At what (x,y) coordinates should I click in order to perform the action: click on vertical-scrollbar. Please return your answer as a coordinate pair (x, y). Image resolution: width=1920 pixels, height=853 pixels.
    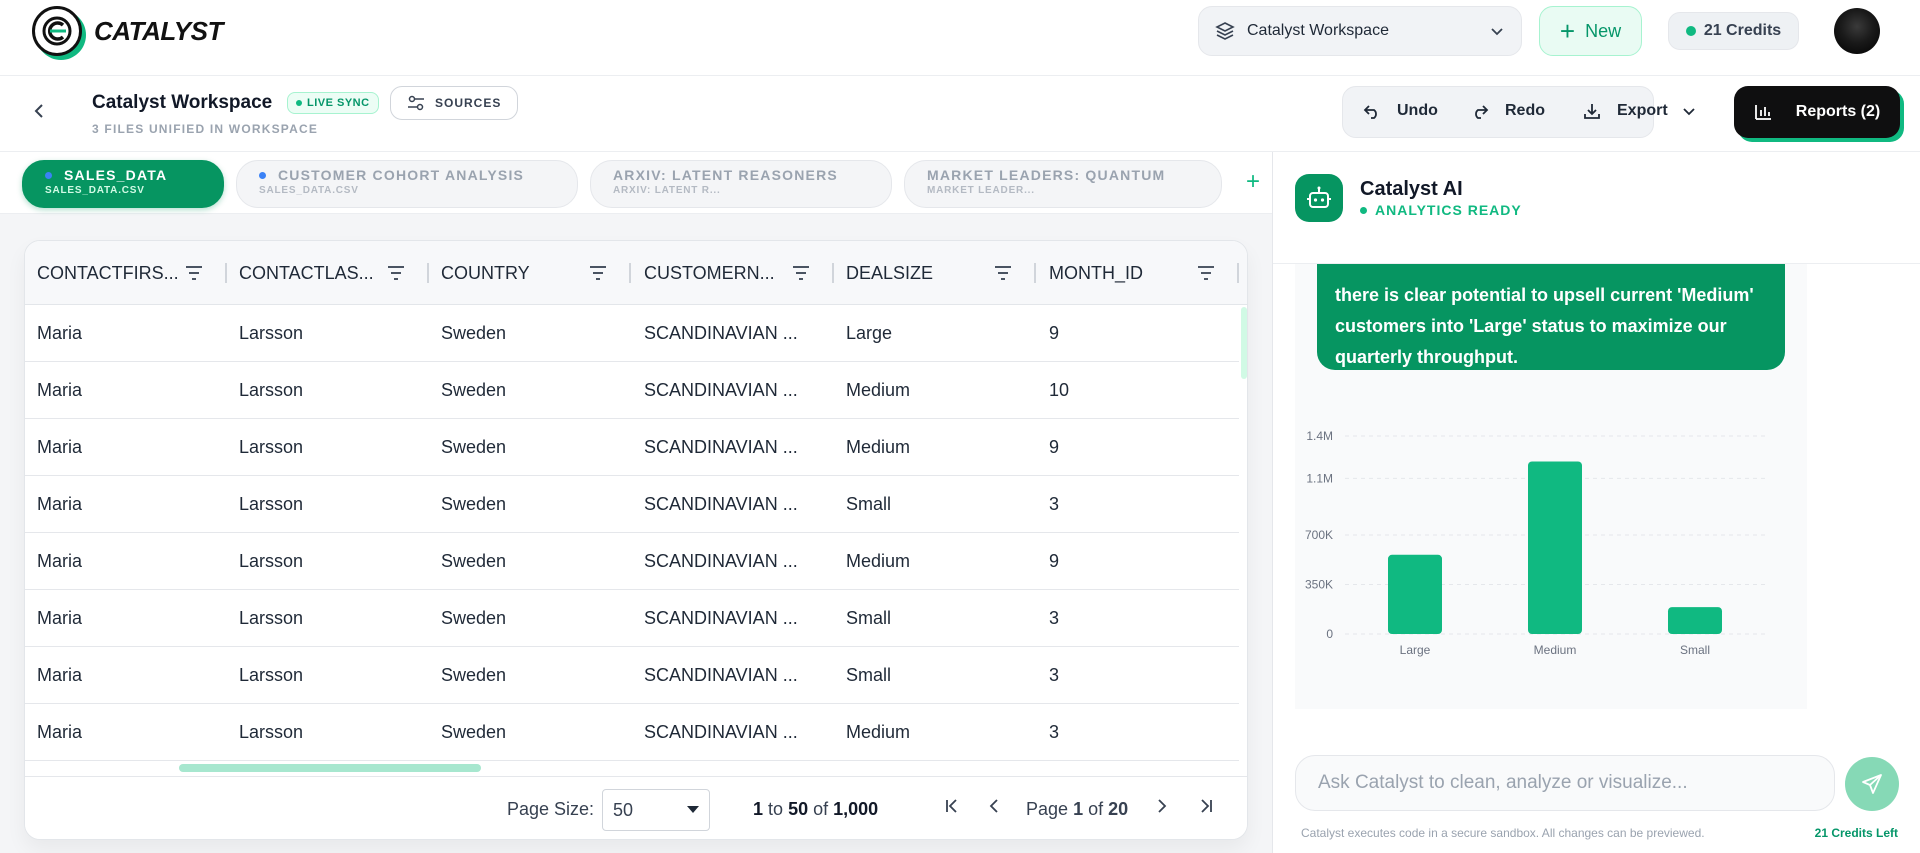
    Looking at the image, I should click on (1244, 343).